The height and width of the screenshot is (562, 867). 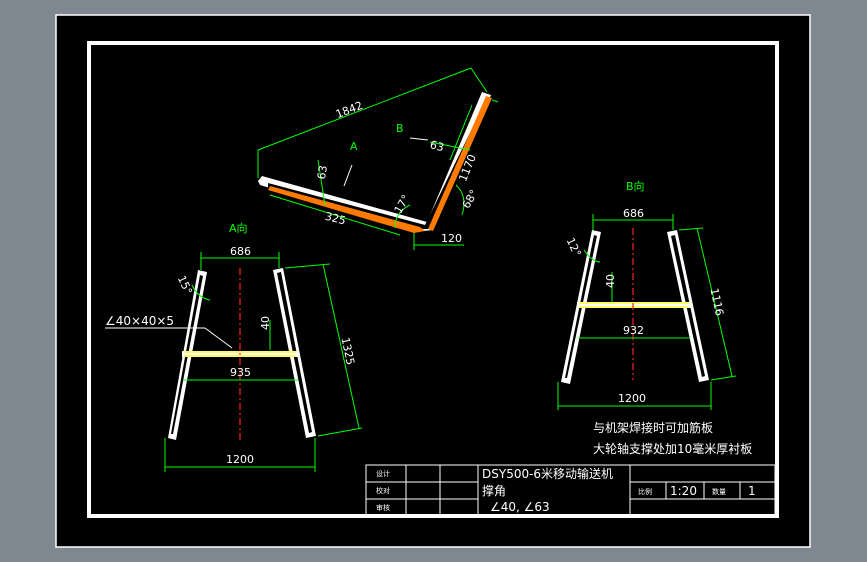 What do you see at coordinates (645, 491) in the screenshot?
I see `scale-label: 比例` at bounding box center [645, 491].